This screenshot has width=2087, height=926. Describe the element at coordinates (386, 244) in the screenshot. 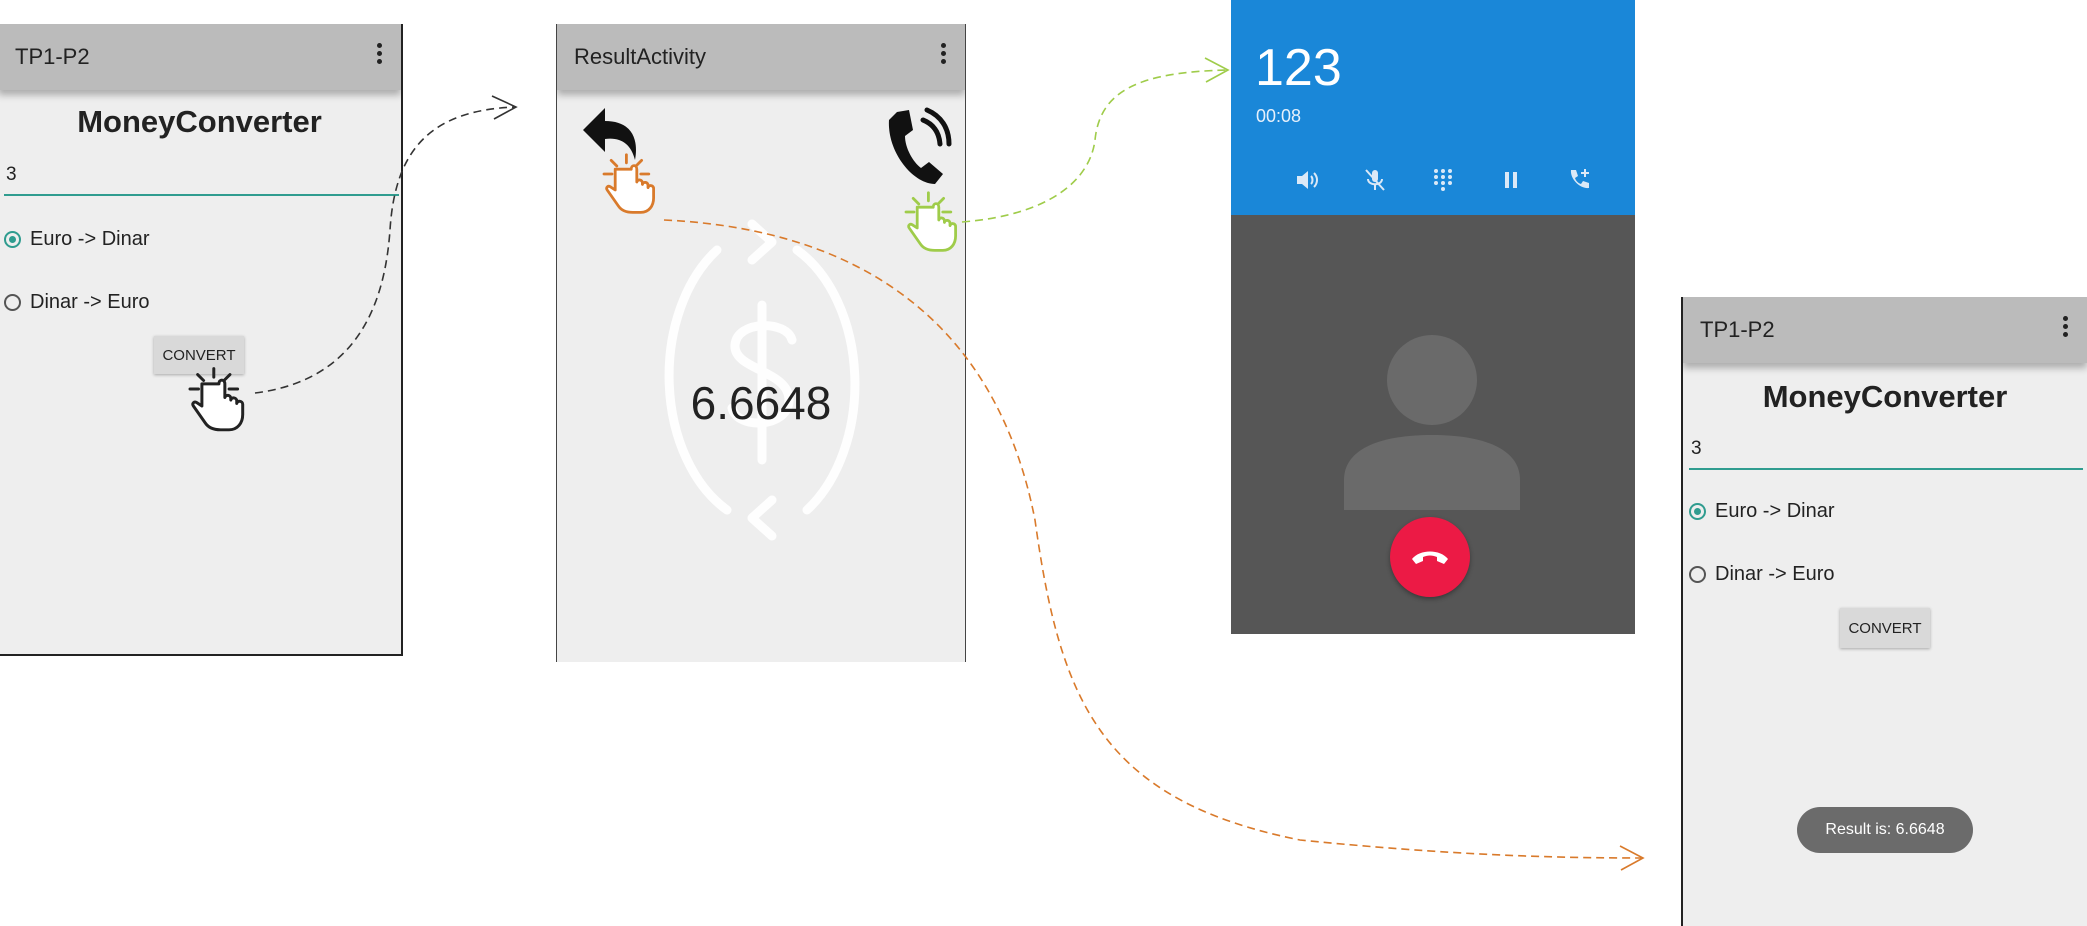

I see `convert-to-result-arrow` at that location.